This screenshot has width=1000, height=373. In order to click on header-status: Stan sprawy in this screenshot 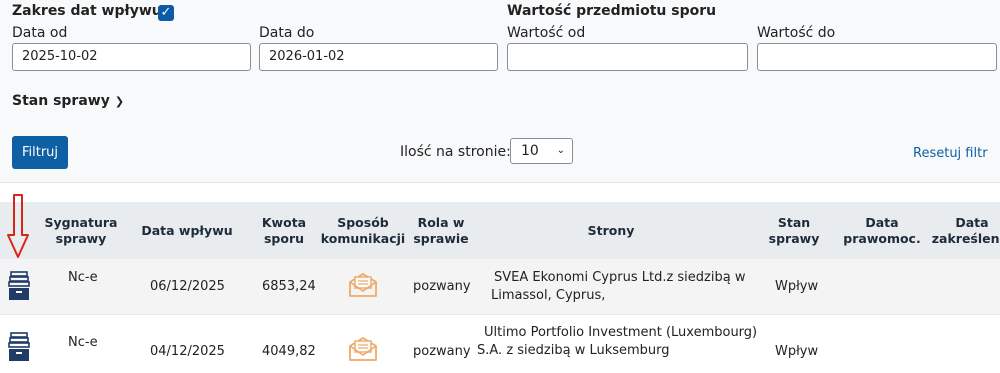, I will do `click(794, 230)`.